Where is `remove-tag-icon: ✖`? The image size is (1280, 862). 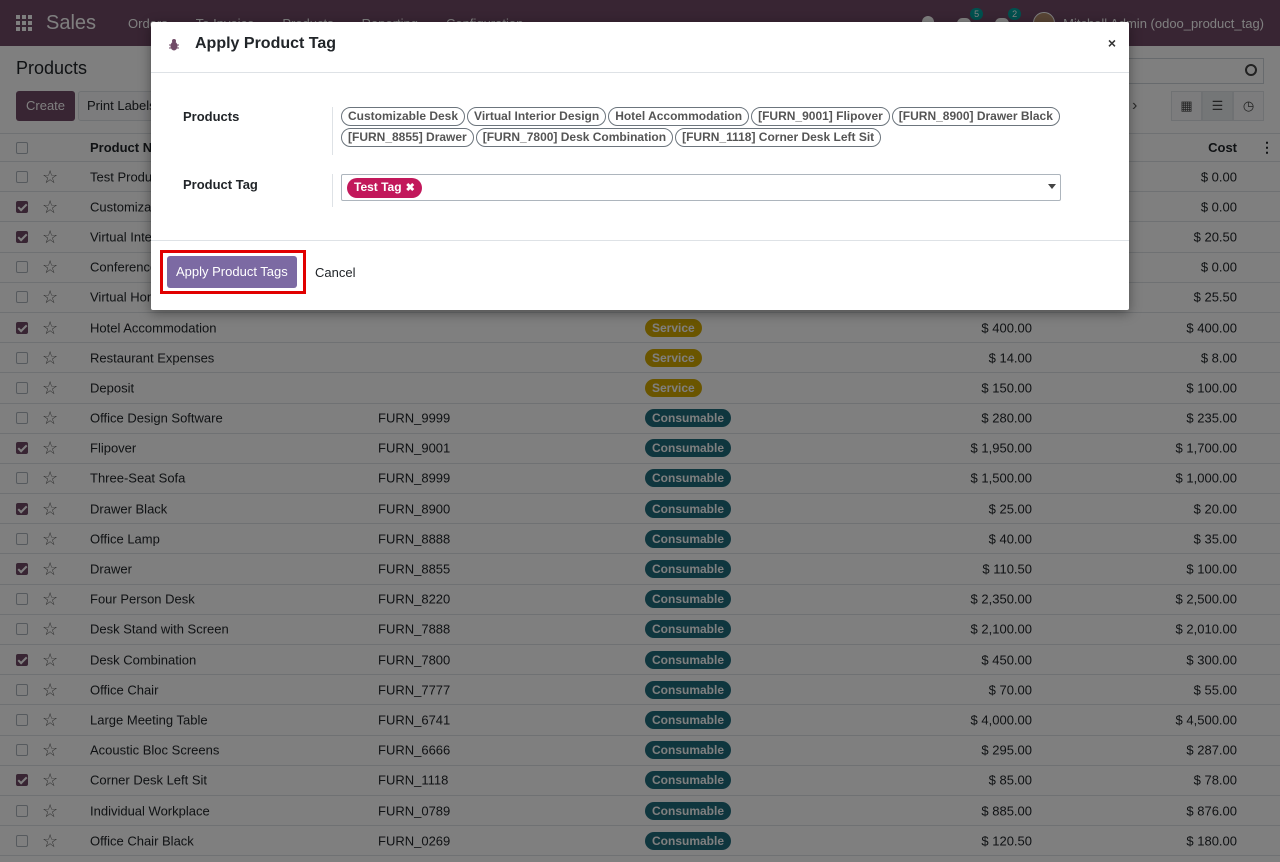 remove-tag-icon: ✖ is located at coordinates (410, 188).